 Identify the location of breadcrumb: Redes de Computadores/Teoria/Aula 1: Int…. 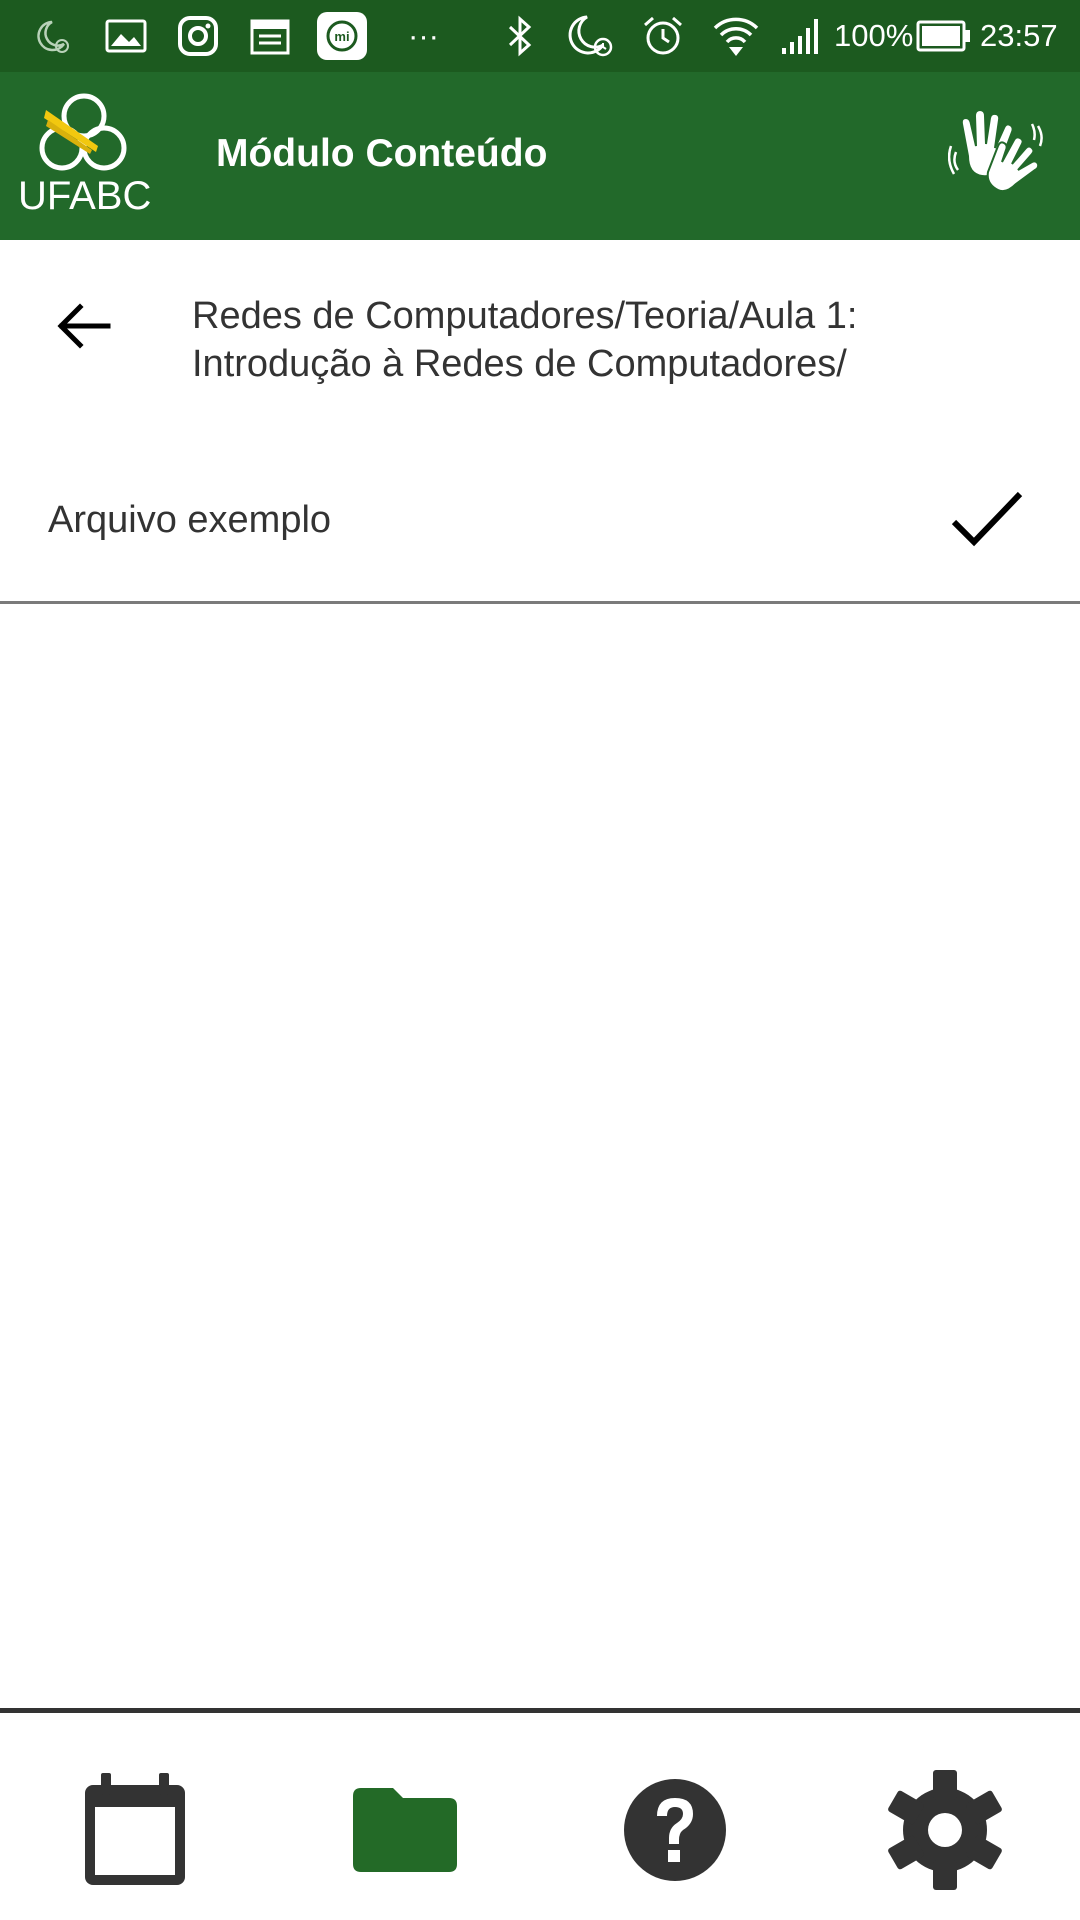
(525, 340).